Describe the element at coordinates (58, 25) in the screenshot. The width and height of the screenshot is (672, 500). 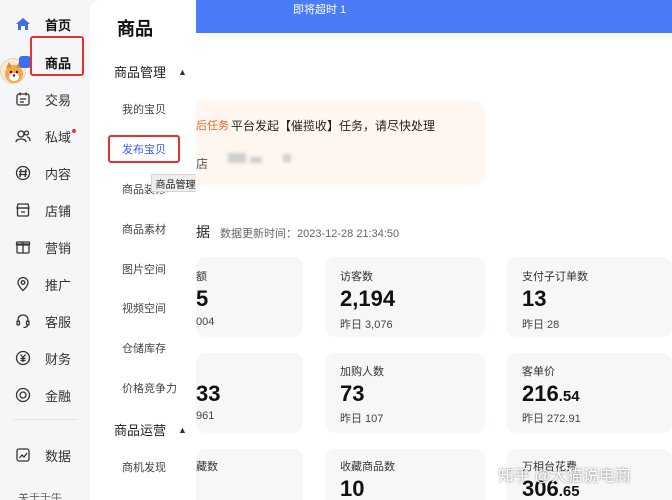
I see `nav-label-home: 首页` at that location.